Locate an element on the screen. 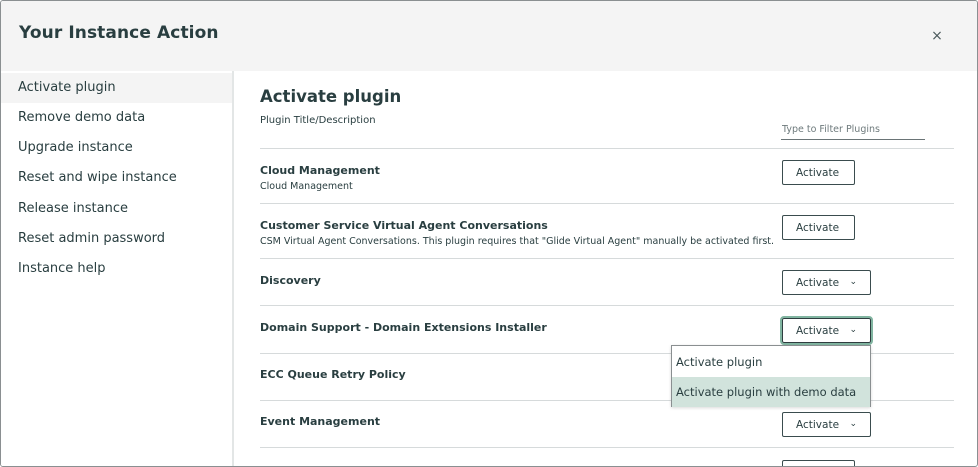 Image resolution: width=978 pixels, height=467 pixels. sidebar-item-reset-and-wipe-instance: Reset and wipe instance is located at coordinates (116, 178).